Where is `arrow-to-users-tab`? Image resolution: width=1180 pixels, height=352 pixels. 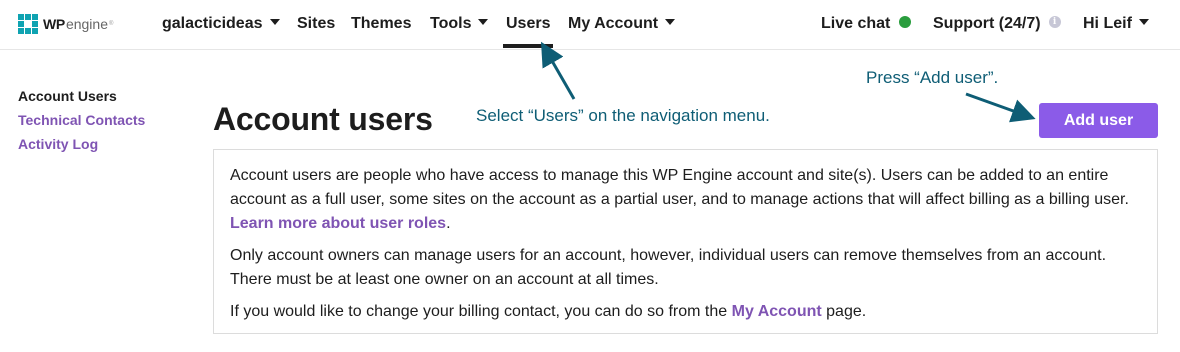 arrow-to-users-tab is located at coordinates (558, 70).